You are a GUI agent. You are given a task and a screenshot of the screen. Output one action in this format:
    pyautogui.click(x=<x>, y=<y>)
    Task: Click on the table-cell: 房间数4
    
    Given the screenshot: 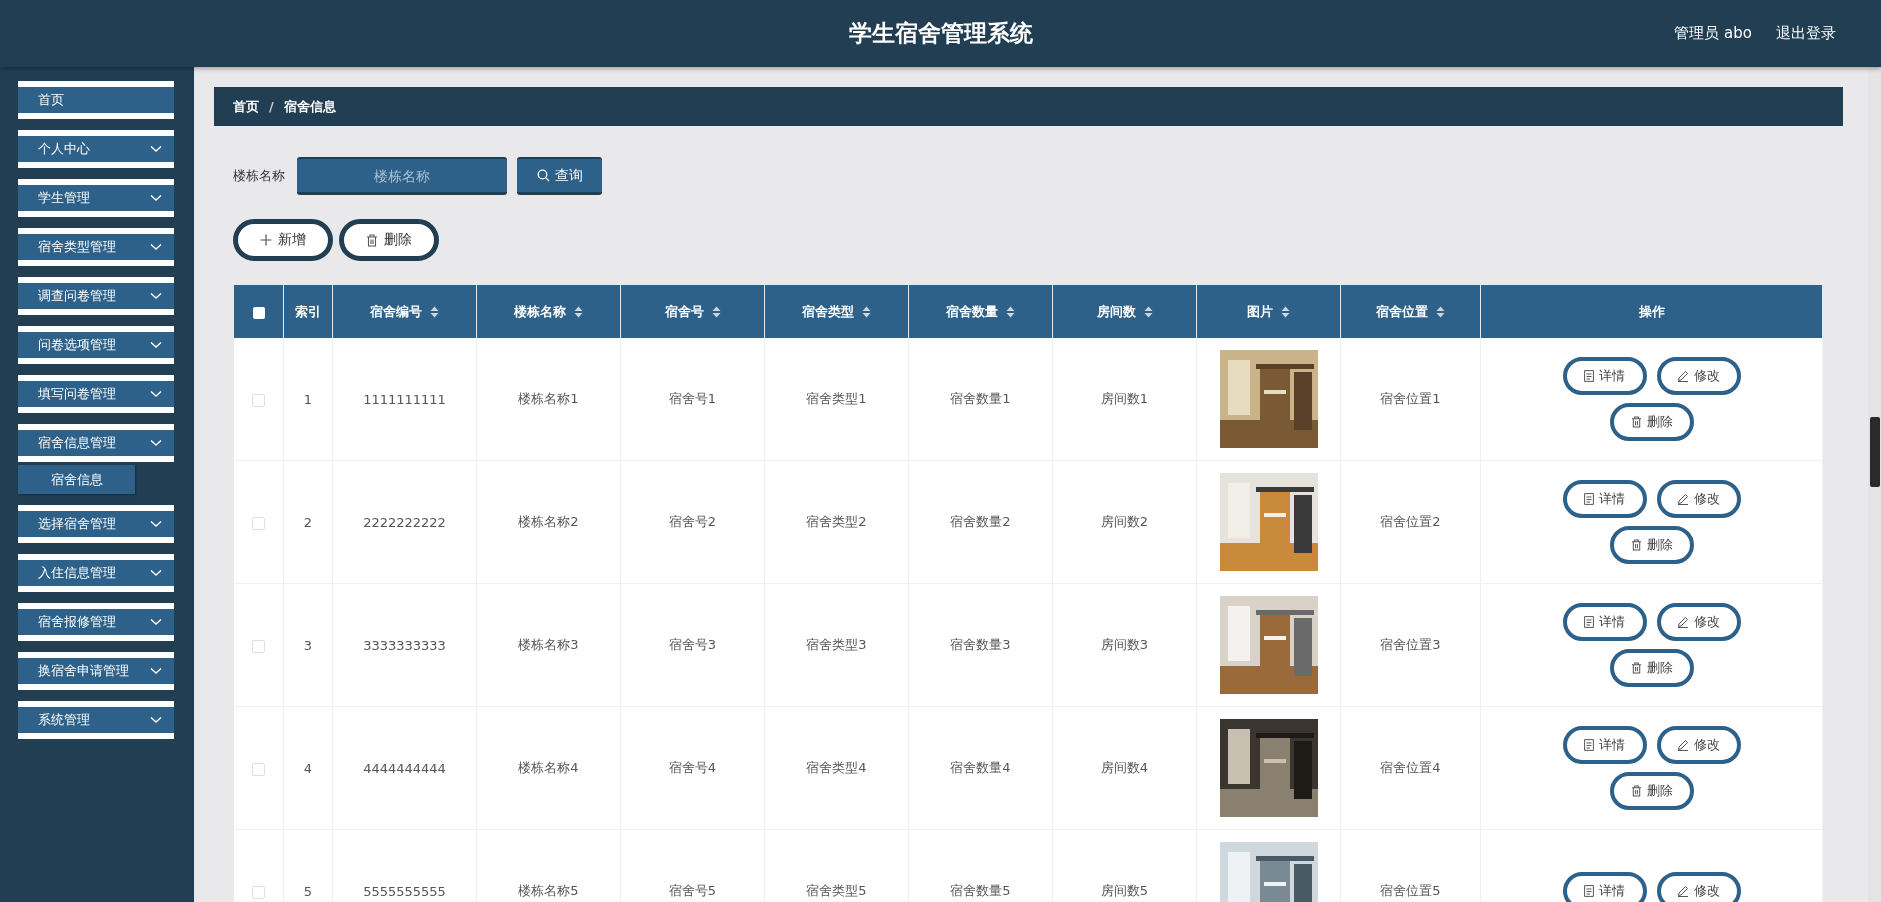 What is the action you would take?
    pyautogui.click(x=1124, y=767)
    